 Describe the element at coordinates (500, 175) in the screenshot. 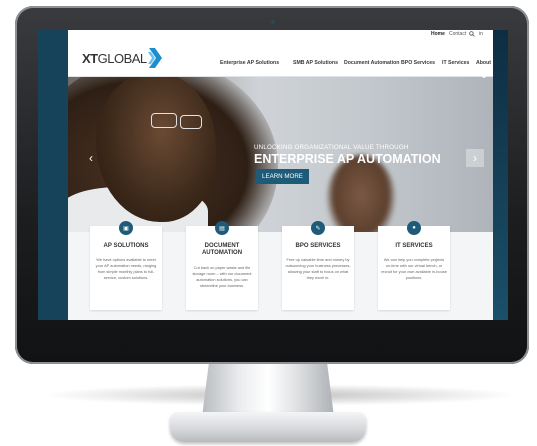

I see `screen-background-strip` at that location.